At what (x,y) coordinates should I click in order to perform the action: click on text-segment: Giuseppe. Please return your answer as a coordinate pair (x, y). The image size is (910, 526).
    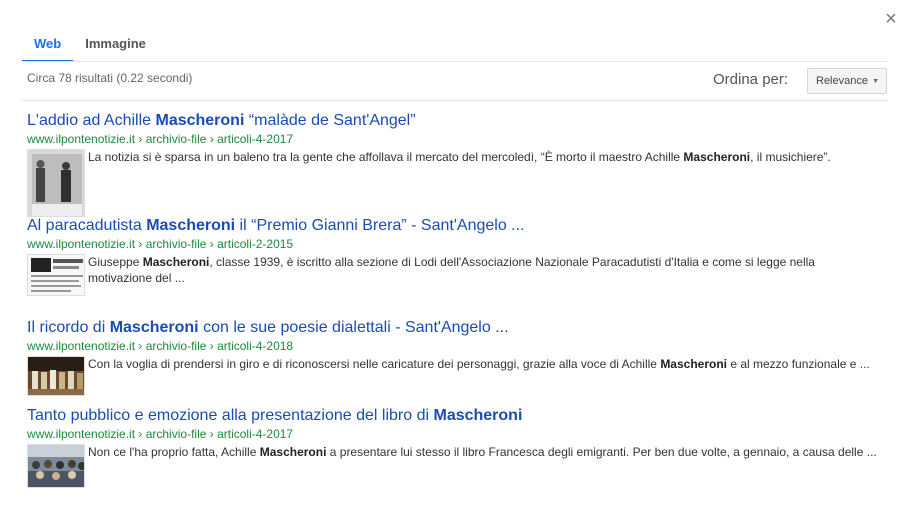
    Looking at the image, I should click on (115, 262).